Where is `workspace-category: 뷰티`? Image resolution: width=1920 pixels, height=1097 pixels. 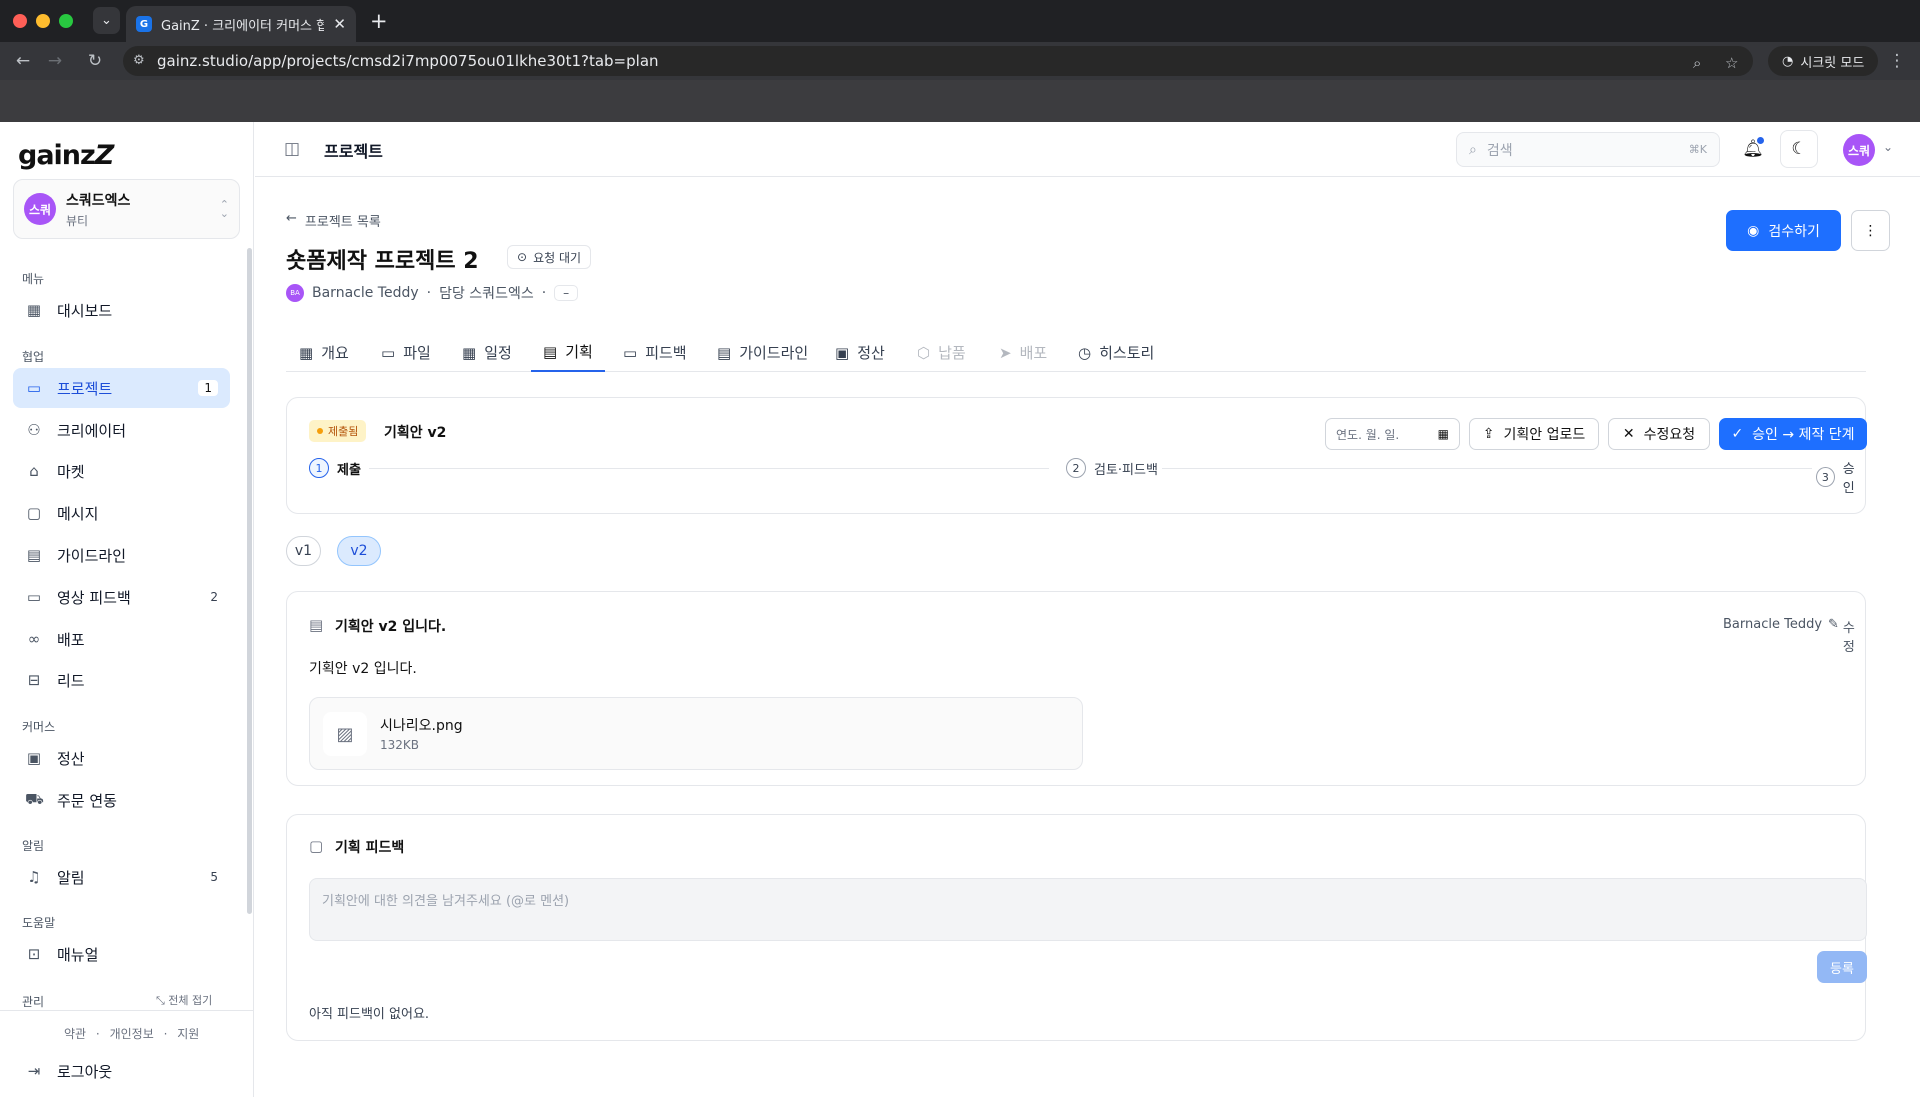 workspace-category: 뷰티 is located at coordinates (77, 220).